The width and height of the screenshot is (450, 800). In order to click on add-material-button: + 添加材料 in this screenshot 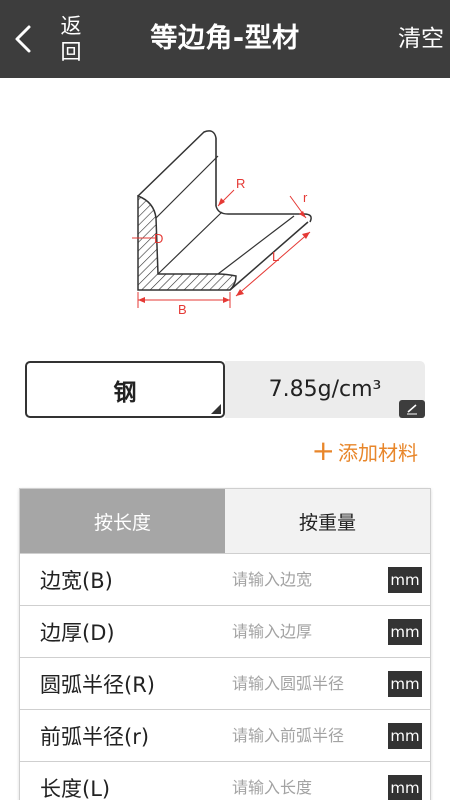, I will do `click(365, 451)`.